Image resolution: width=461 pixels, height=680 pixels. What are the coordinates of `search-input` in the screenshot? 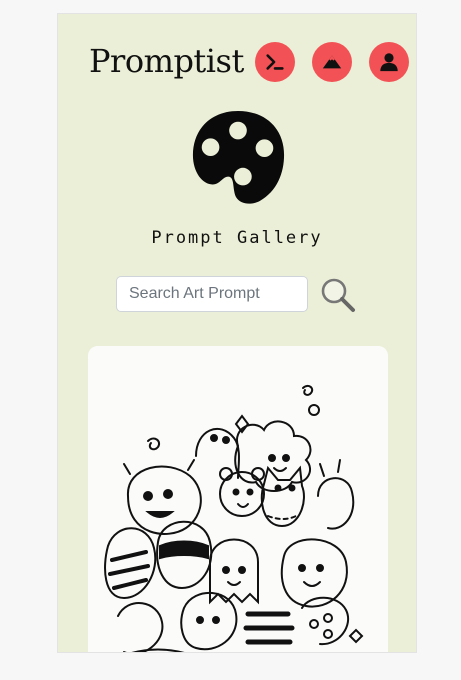 It's located at (212, 294).